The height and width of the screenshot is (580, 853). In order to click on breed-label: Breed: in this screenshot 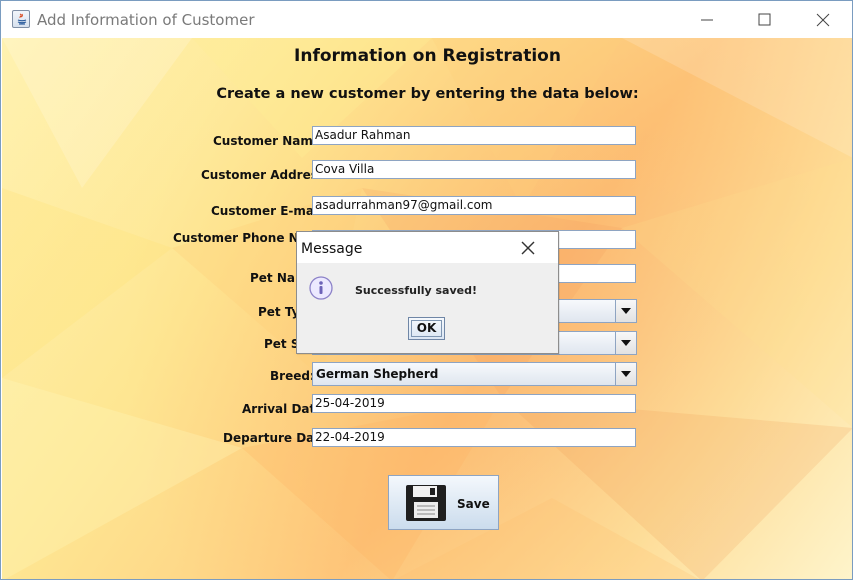, I will do `click(292, 376)`.